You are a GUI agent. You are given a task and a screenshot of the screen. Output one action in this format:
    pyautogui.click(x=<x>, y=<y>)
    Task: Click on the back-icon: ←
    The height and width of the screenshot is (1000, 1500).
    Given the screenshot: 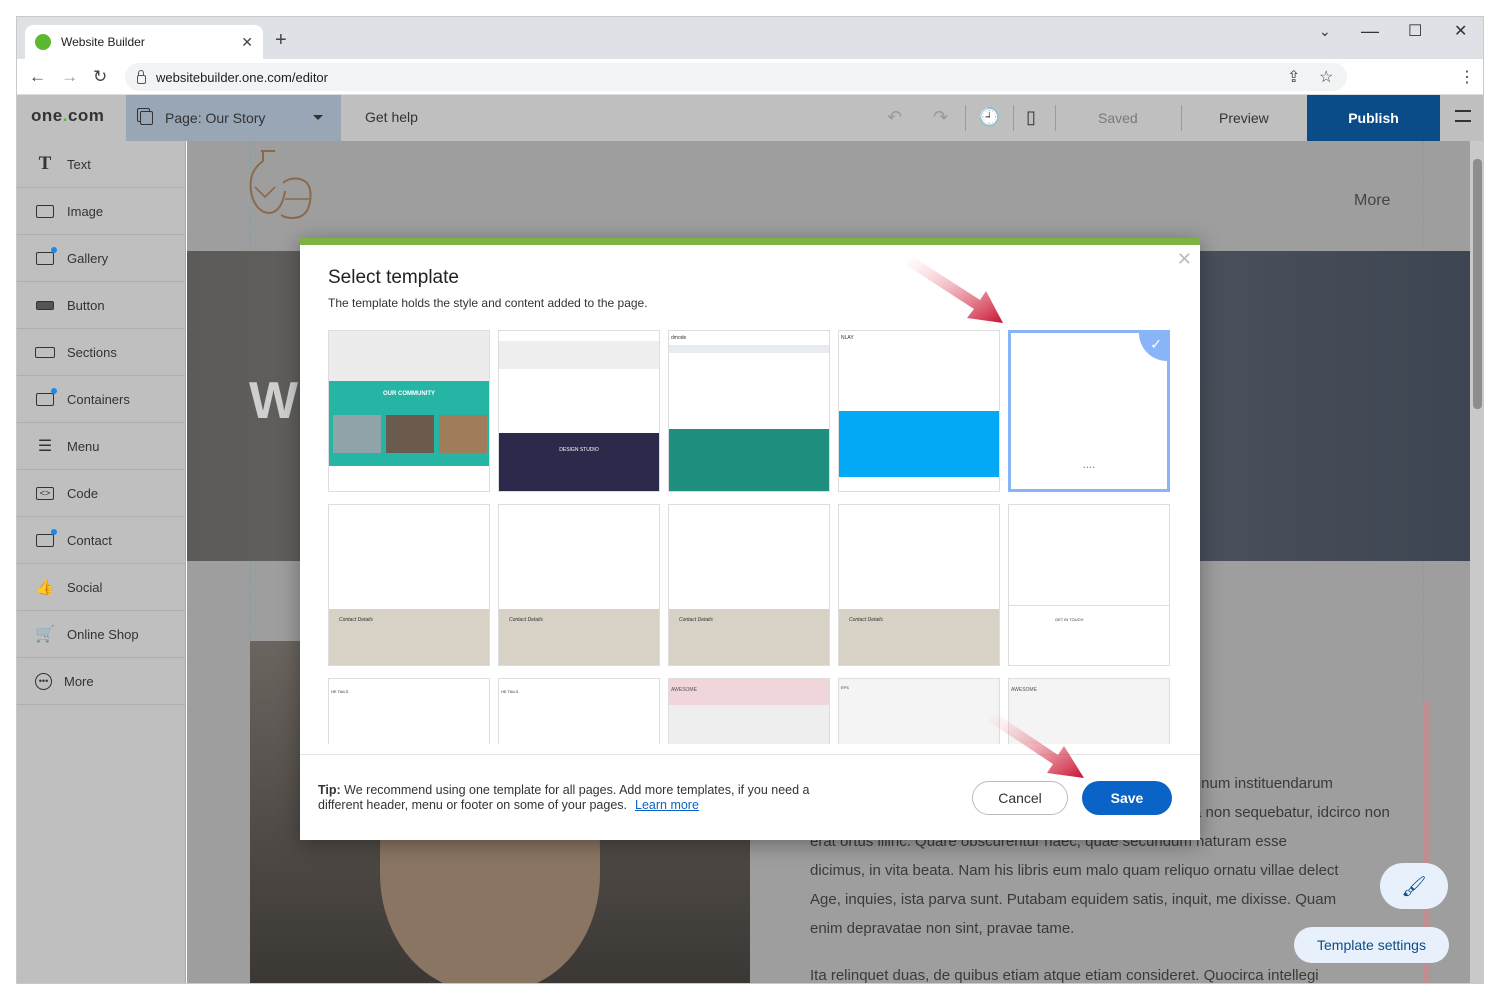 What is the action you would take?
    pyautogui.click(x=37, y=77)
    